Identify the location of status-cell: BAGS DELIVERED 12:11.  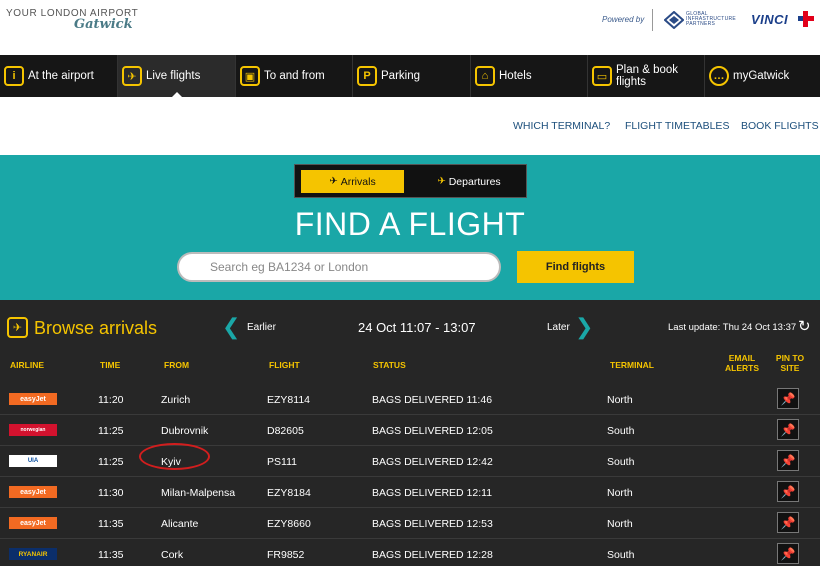
(432, 493).